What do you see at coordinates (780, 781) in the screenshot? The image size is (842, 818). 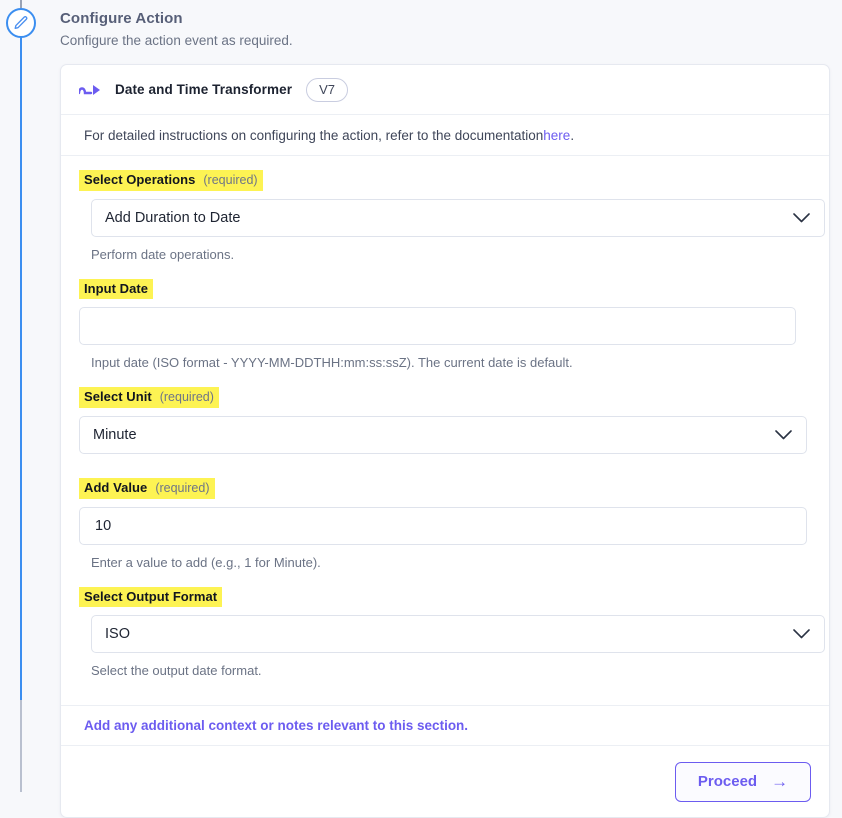 I see `arrow-right-icon: →` at bounding box center [780, 781].